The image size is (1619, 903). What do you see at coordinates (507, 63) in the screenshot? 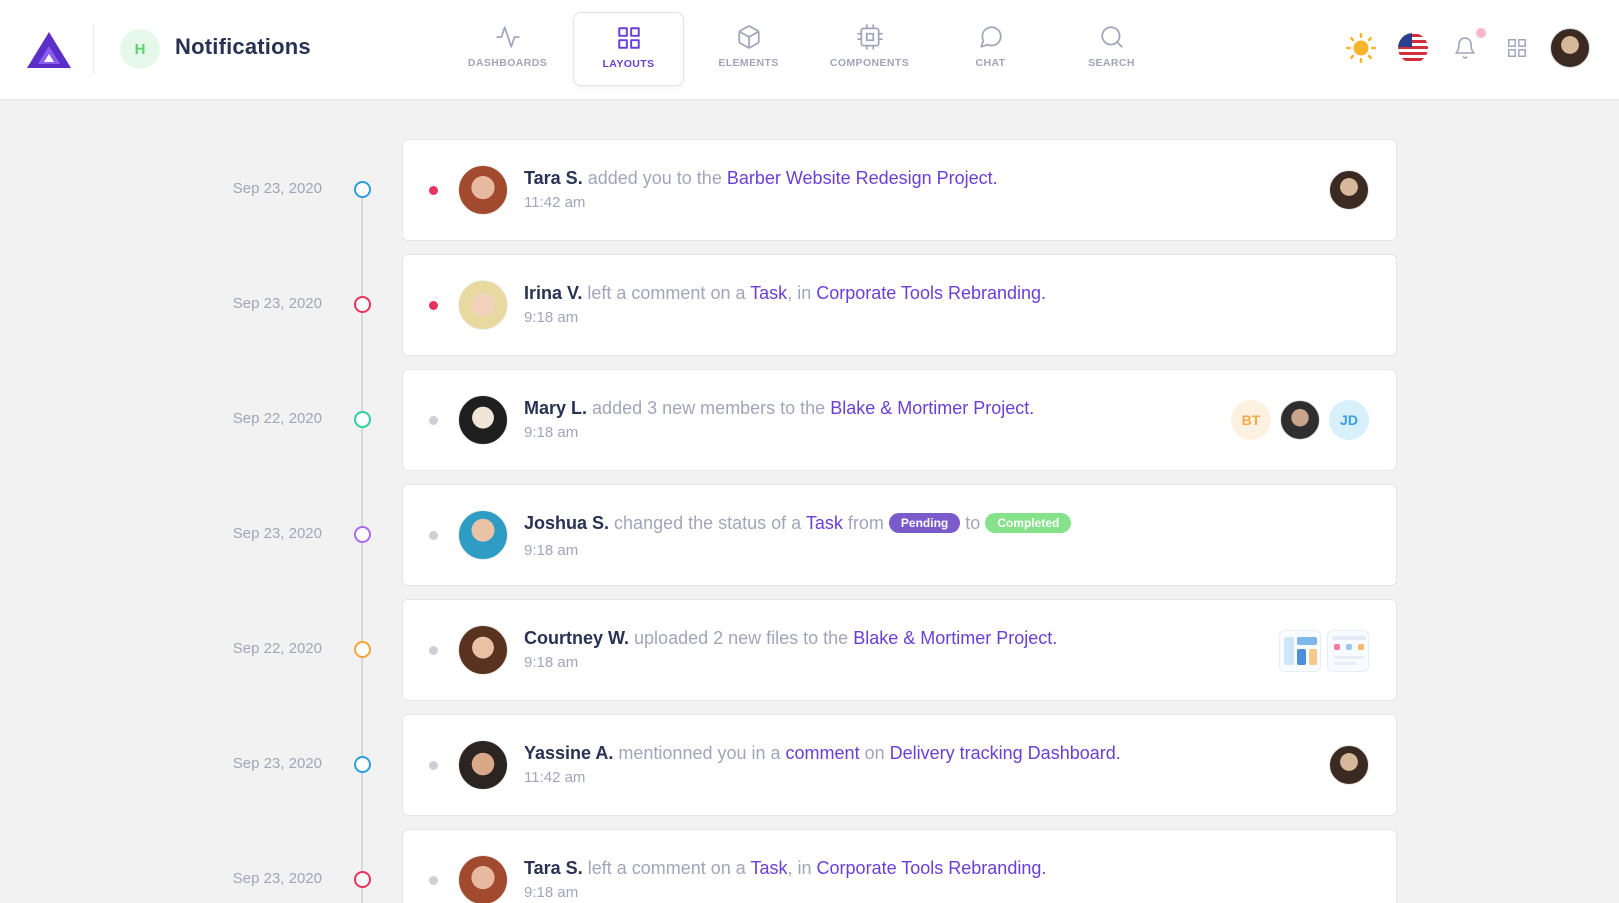
I see `nav-label: DASHBOARDS` at bounding box center [507, 63].